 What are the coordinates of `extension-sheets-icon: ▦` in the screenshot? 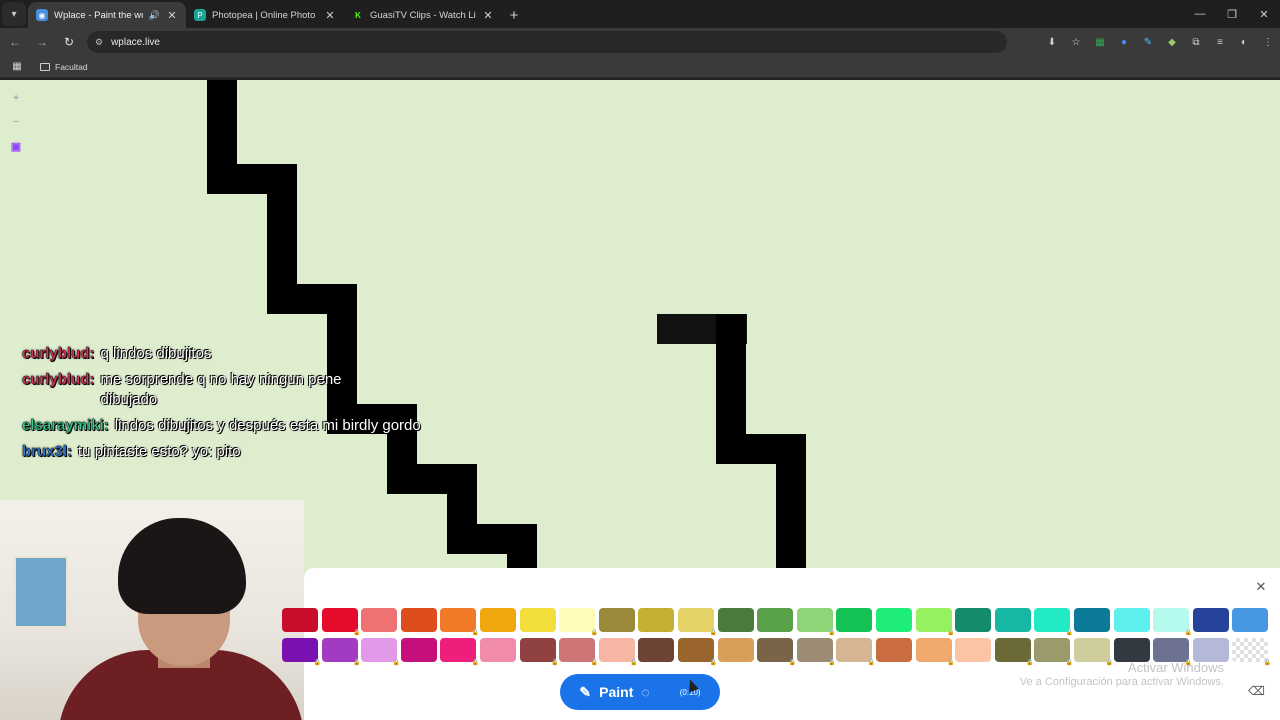 It's located at (1100, 42).